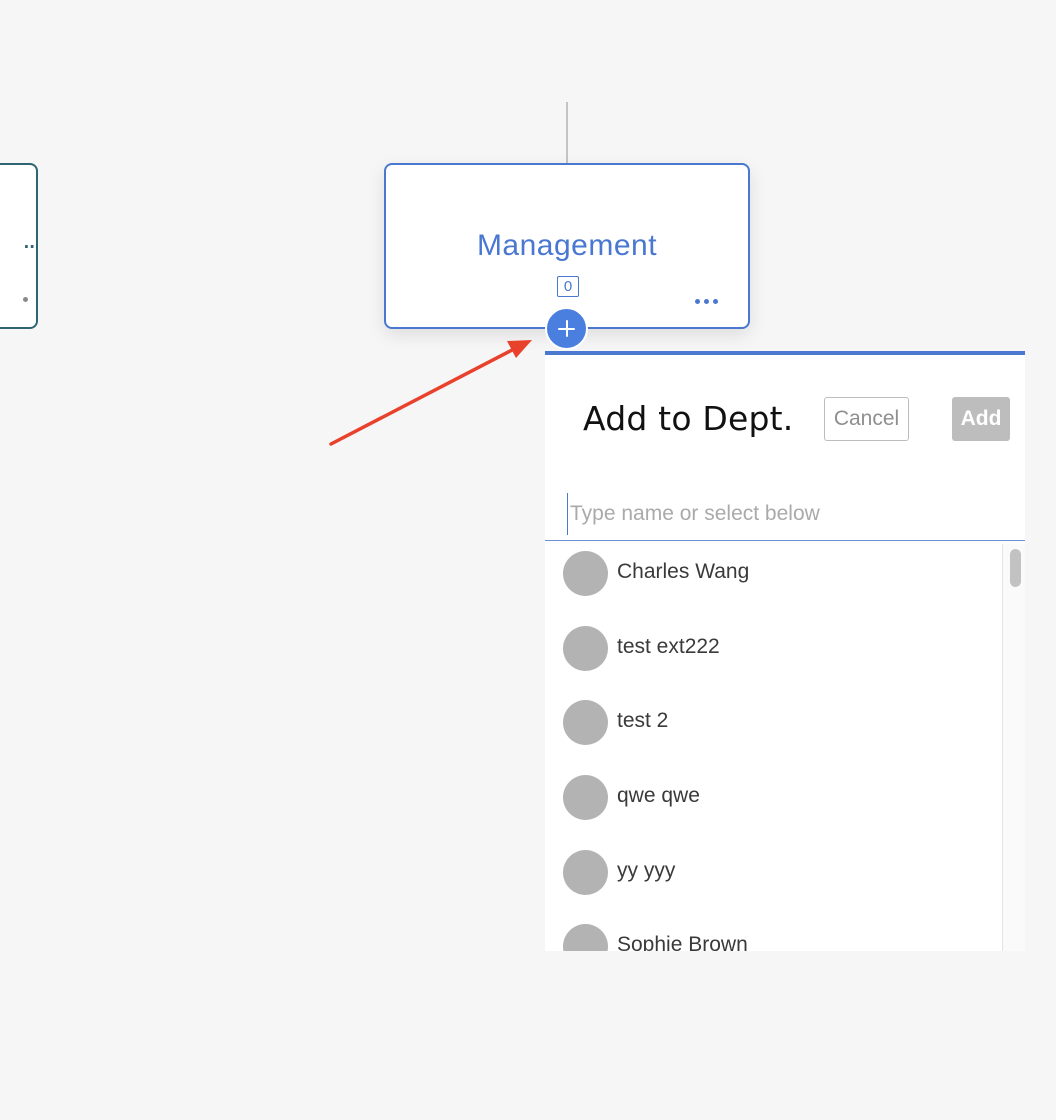 This screenshot has height=1120, width=1056. What do you see at coordinates (774, 934) in the screenshot?
I see `list-item: Sophie Brown` at bounding box center [774, 934].